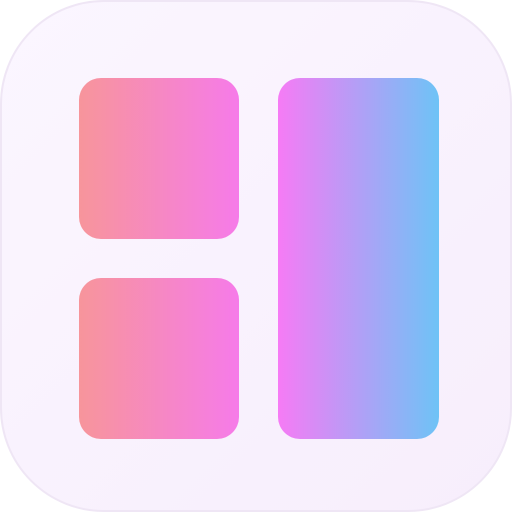 This screenshot has width=512, height=512. I want to click on layout-block-bottom-left, so click(159, 358).